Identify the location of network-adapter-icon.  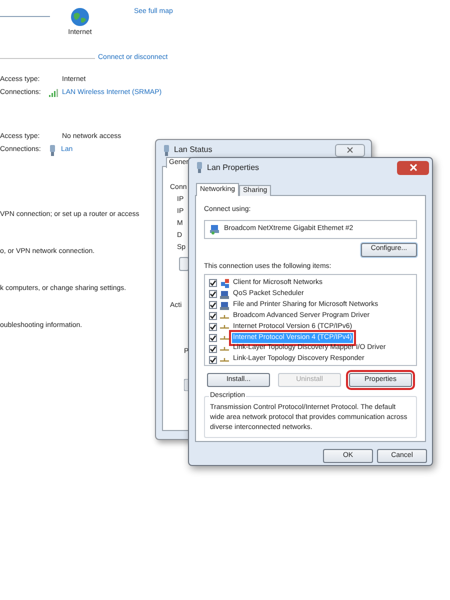
(214, 229).